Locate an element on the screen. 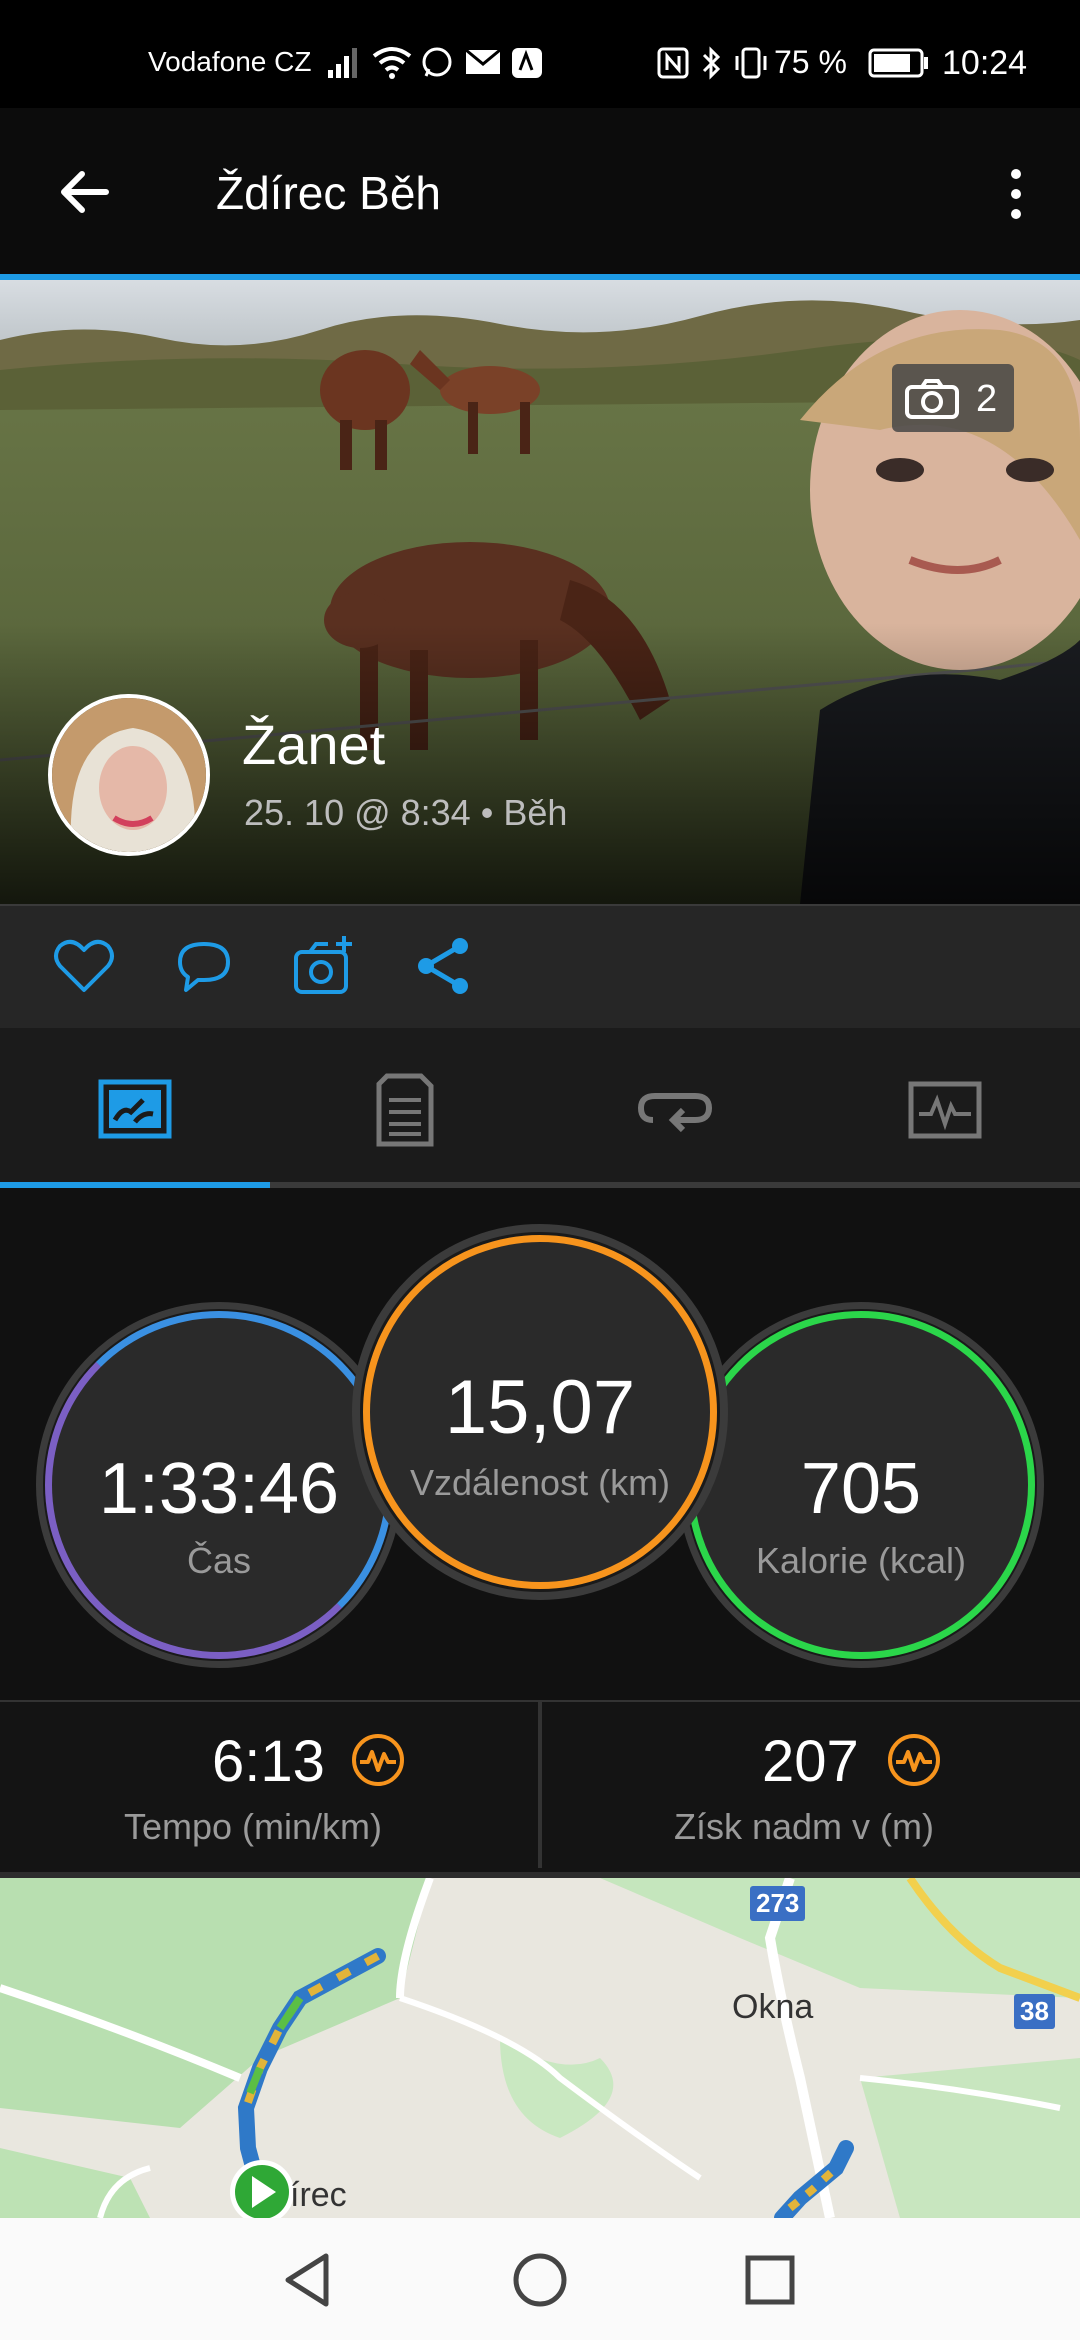  wifi-icon is located at coordinates (392, 63).